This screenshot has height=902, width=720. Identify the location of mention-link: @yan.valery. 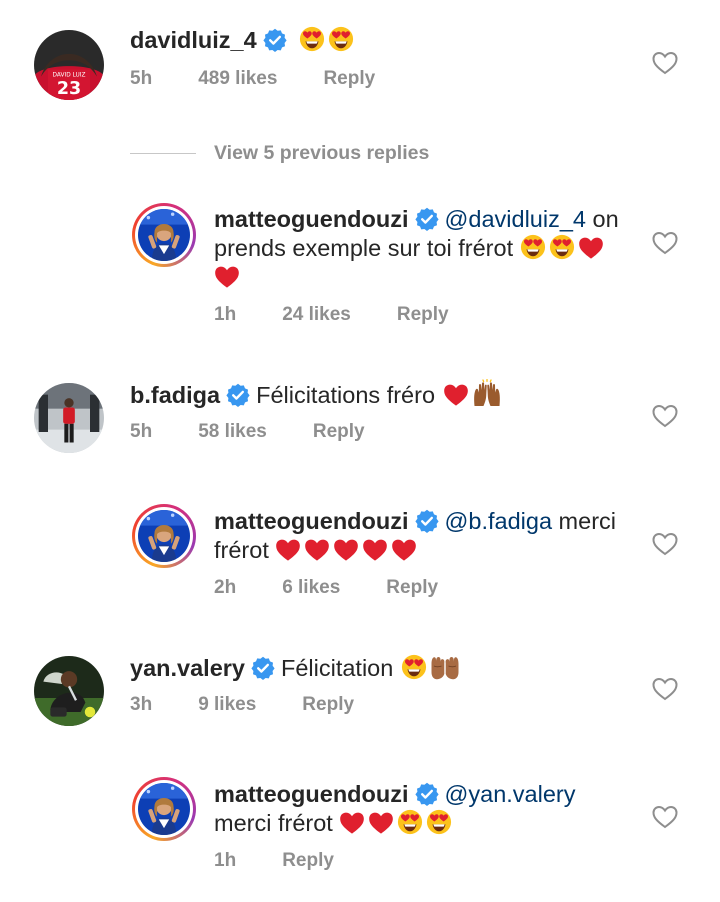
(510, 794).